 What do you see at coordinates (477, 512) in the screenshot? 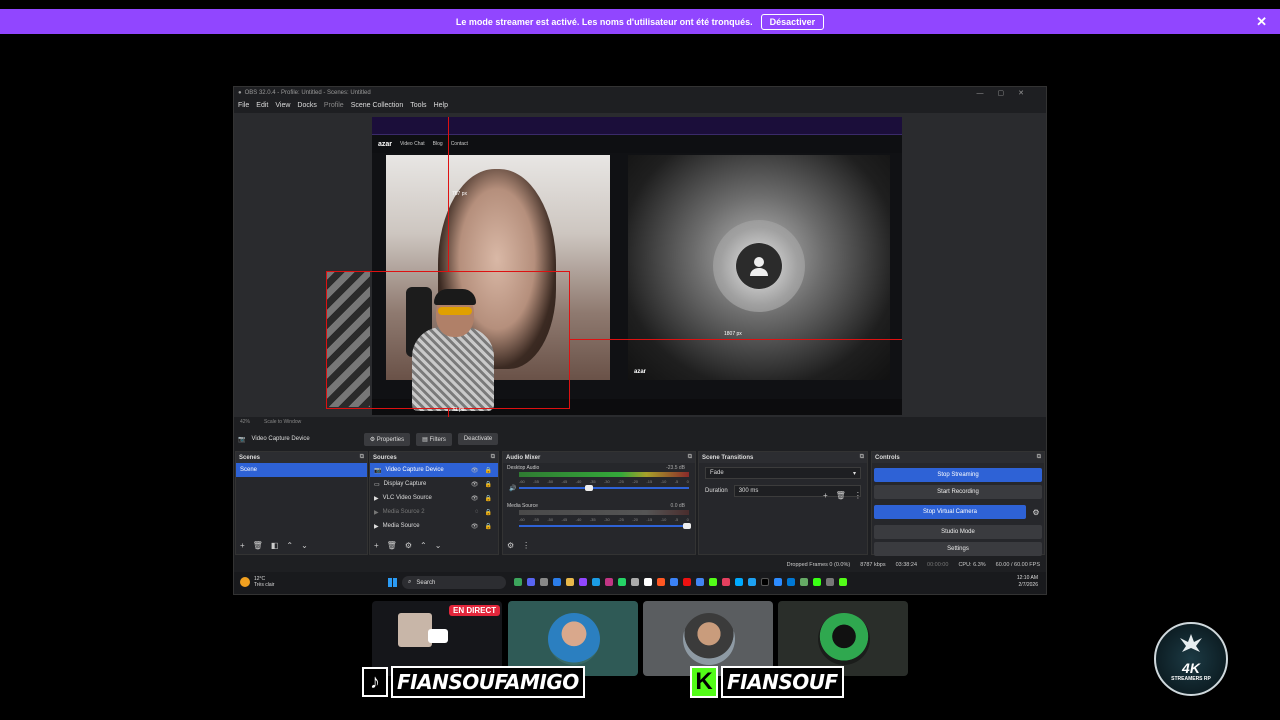
I see `eye-hidden-icon: ◌` at bounding box center [477, 512].